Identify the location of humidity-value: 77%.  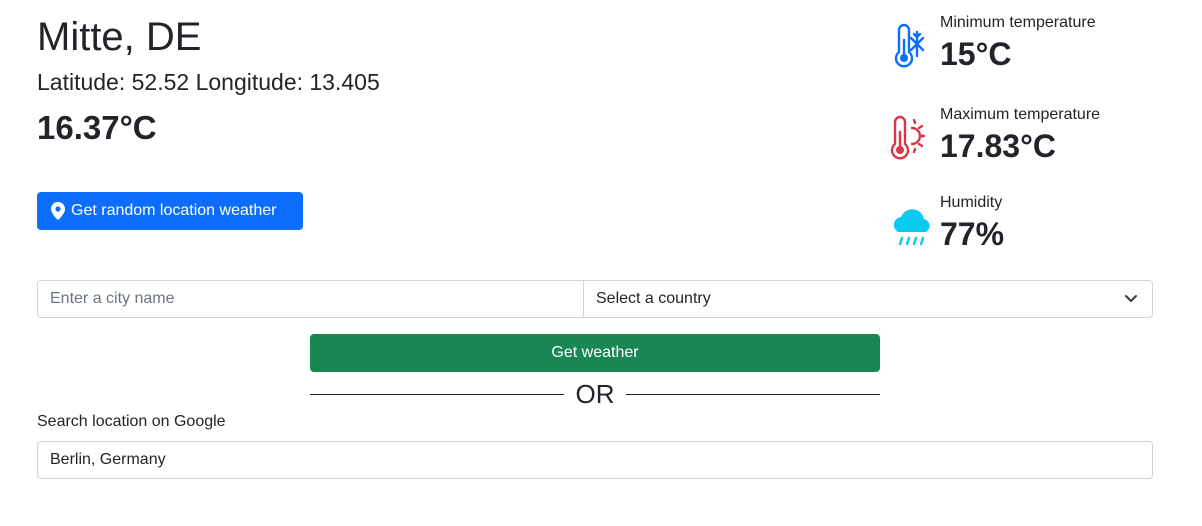
(972, 234).